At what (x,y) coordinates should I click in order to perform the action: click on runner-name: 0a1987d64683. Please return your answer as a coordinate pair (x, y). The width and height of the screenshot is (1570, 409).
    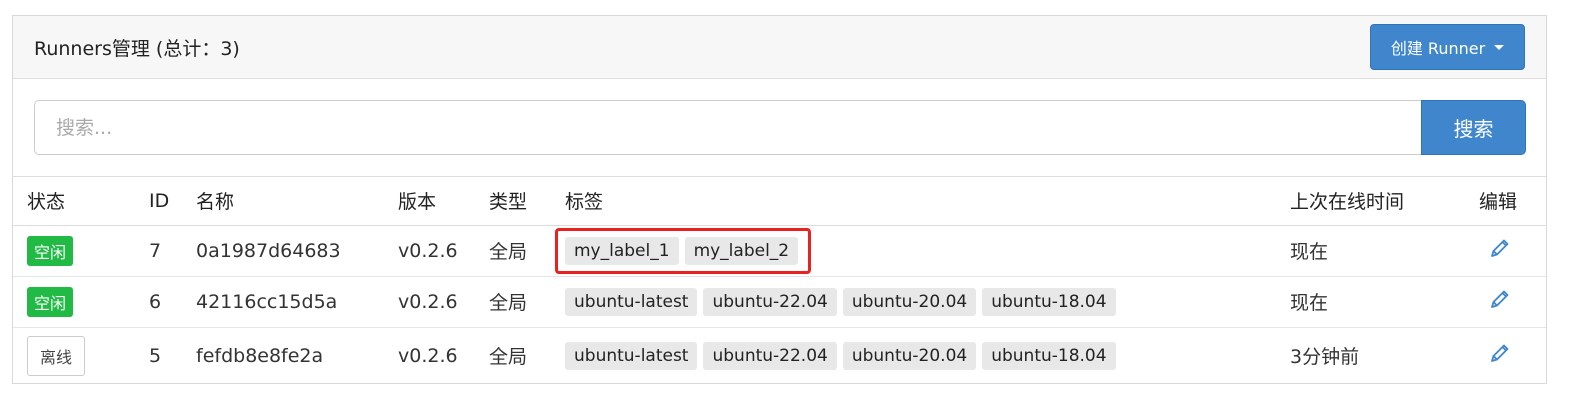
    Looking at the image, I should click on (268, 250).